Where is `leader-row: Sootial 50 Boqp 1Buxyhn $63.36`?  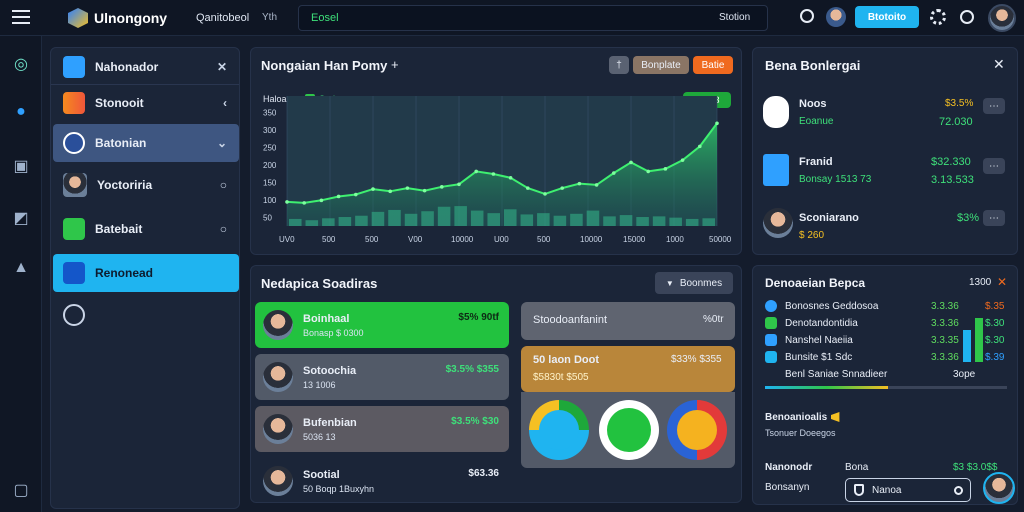 leader-row: Sootial 50 Boqp 1Buxyhn $63.36 is located at coordinates (382, 481).